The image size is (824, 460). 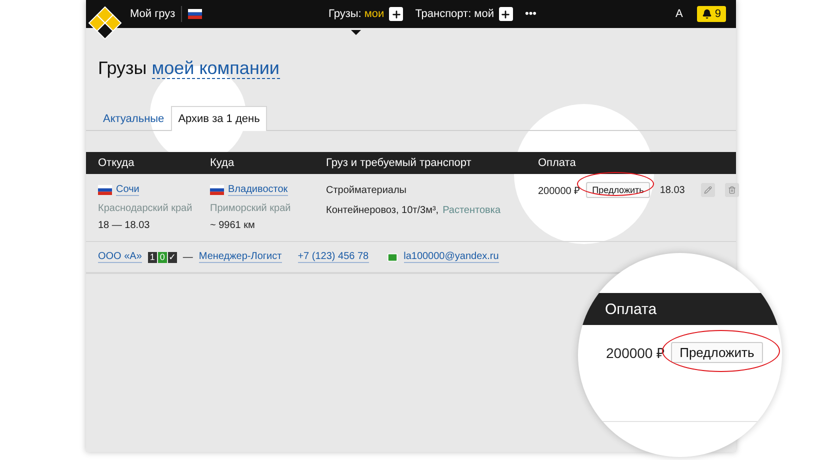 I want to click on trash-icon, so click(x=732, y=190).